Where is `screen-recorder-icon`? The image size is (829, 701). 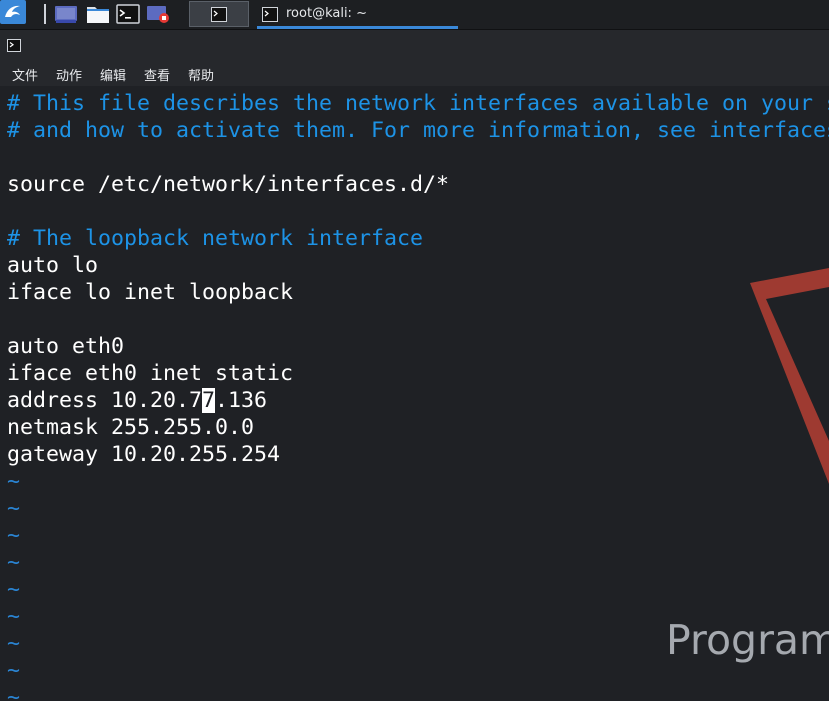
screen-recorder-icon is located at coordinates (158, 14).